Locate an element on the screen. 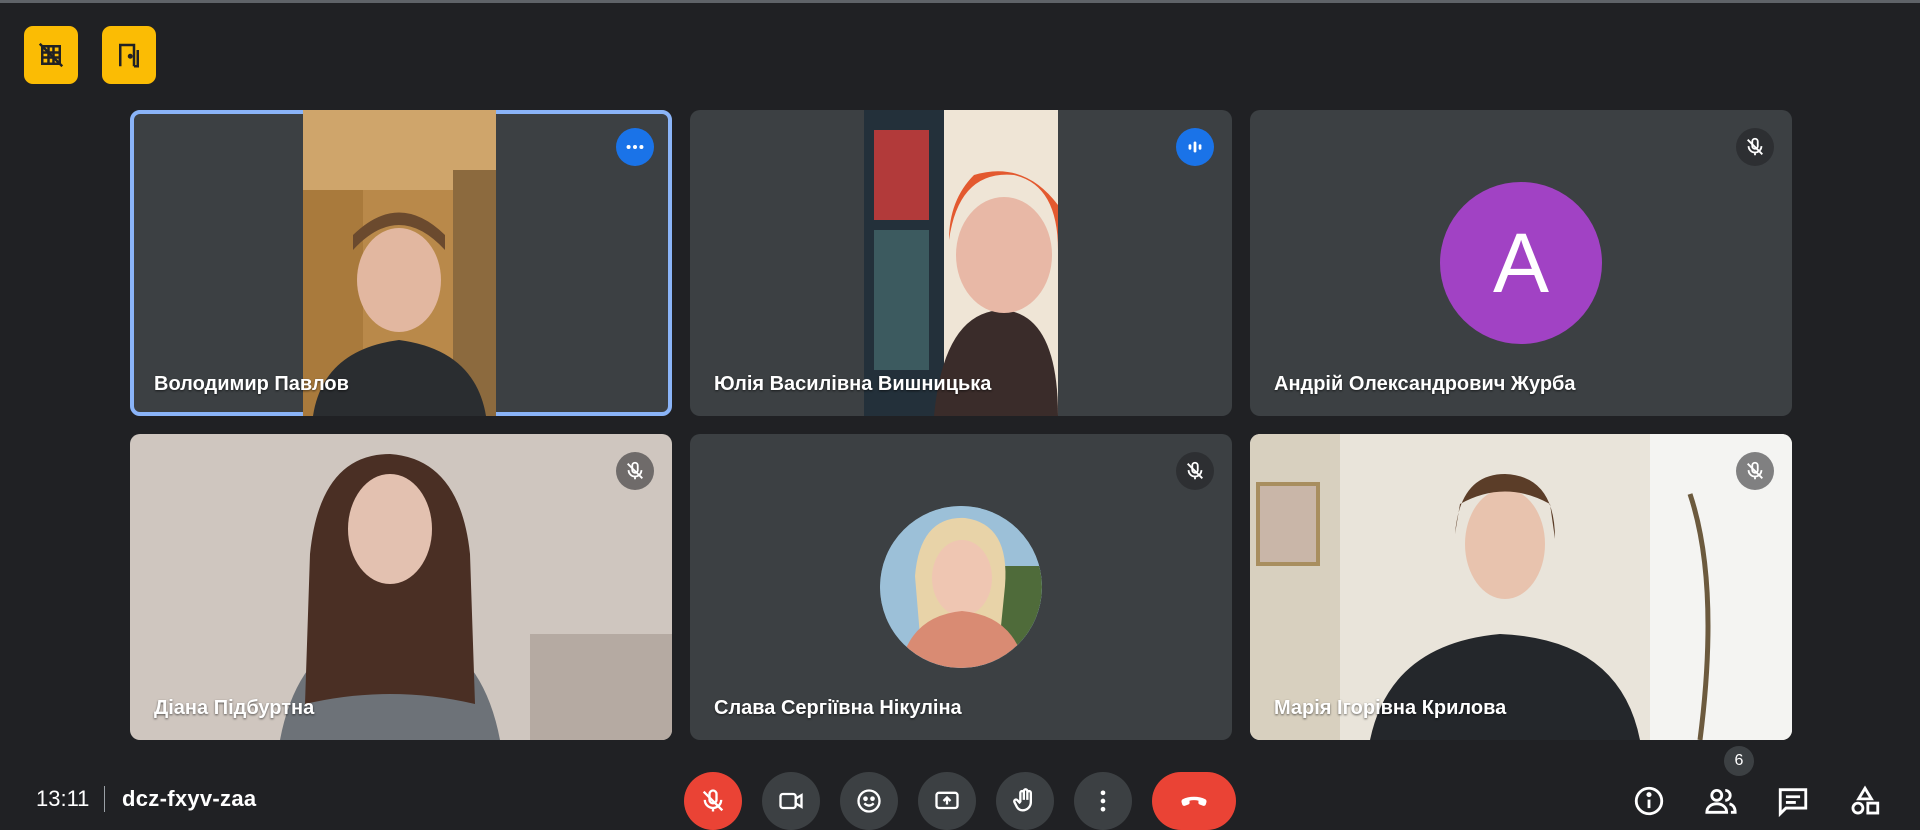 This screenshot has width=1920, height=830. camera-toggle-button is located at coordinates (791, 801).